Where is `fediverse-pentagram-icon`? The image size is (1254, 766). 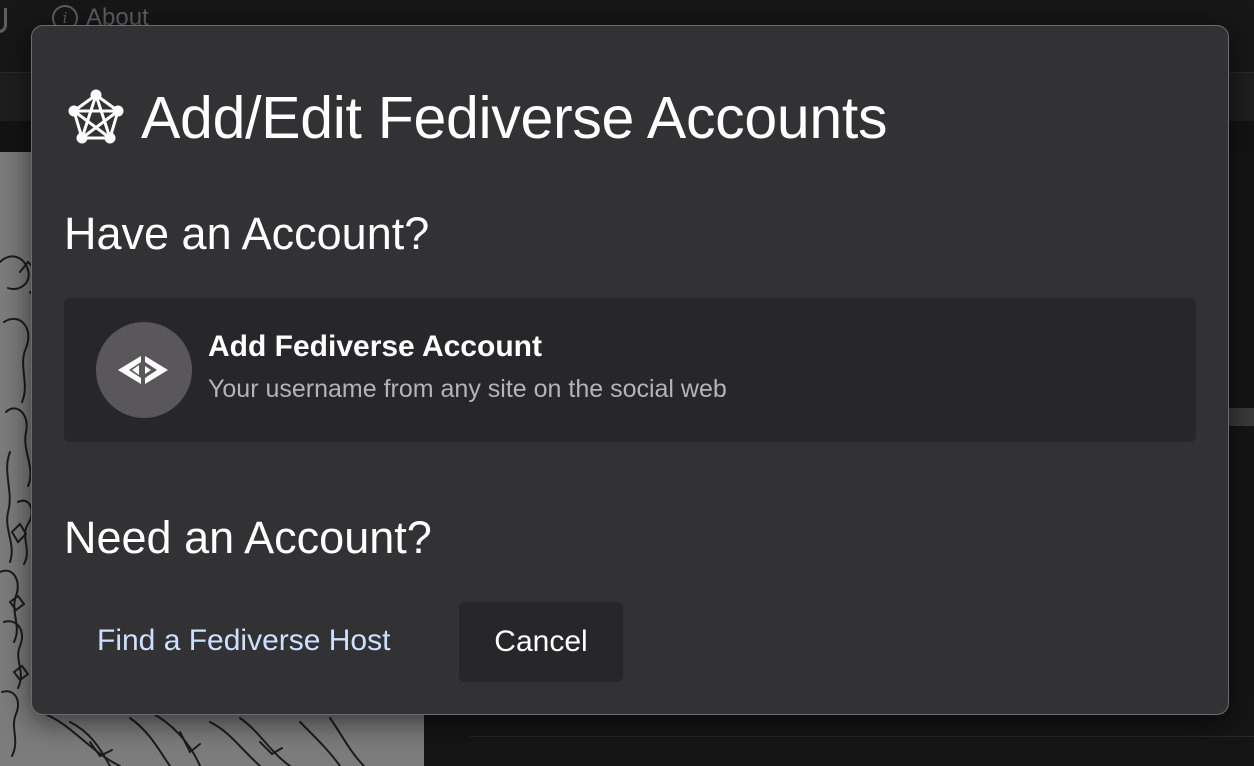 fediverse-pentagram-icon is located at coordinates (96, 118).